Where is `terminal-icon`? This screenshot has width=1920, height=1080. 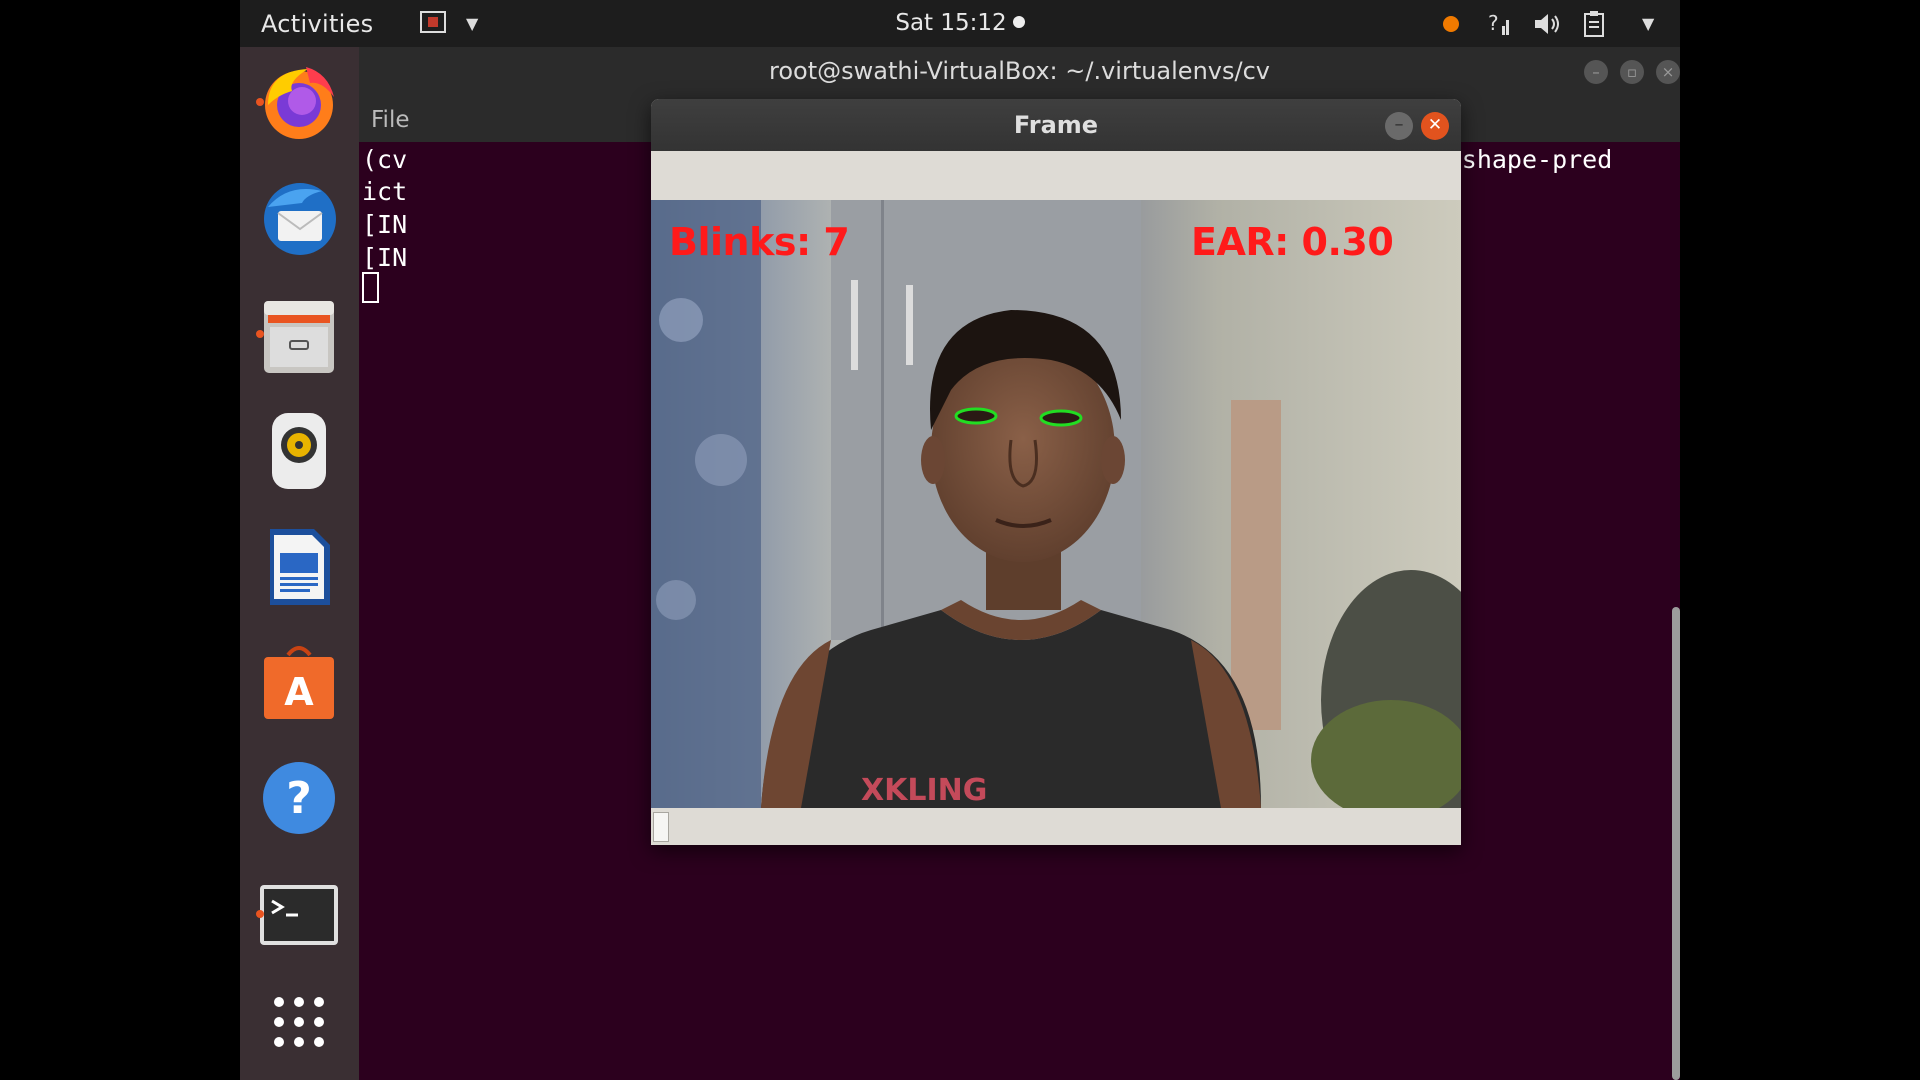
terminal-icon is located at coordinates (299, 915).